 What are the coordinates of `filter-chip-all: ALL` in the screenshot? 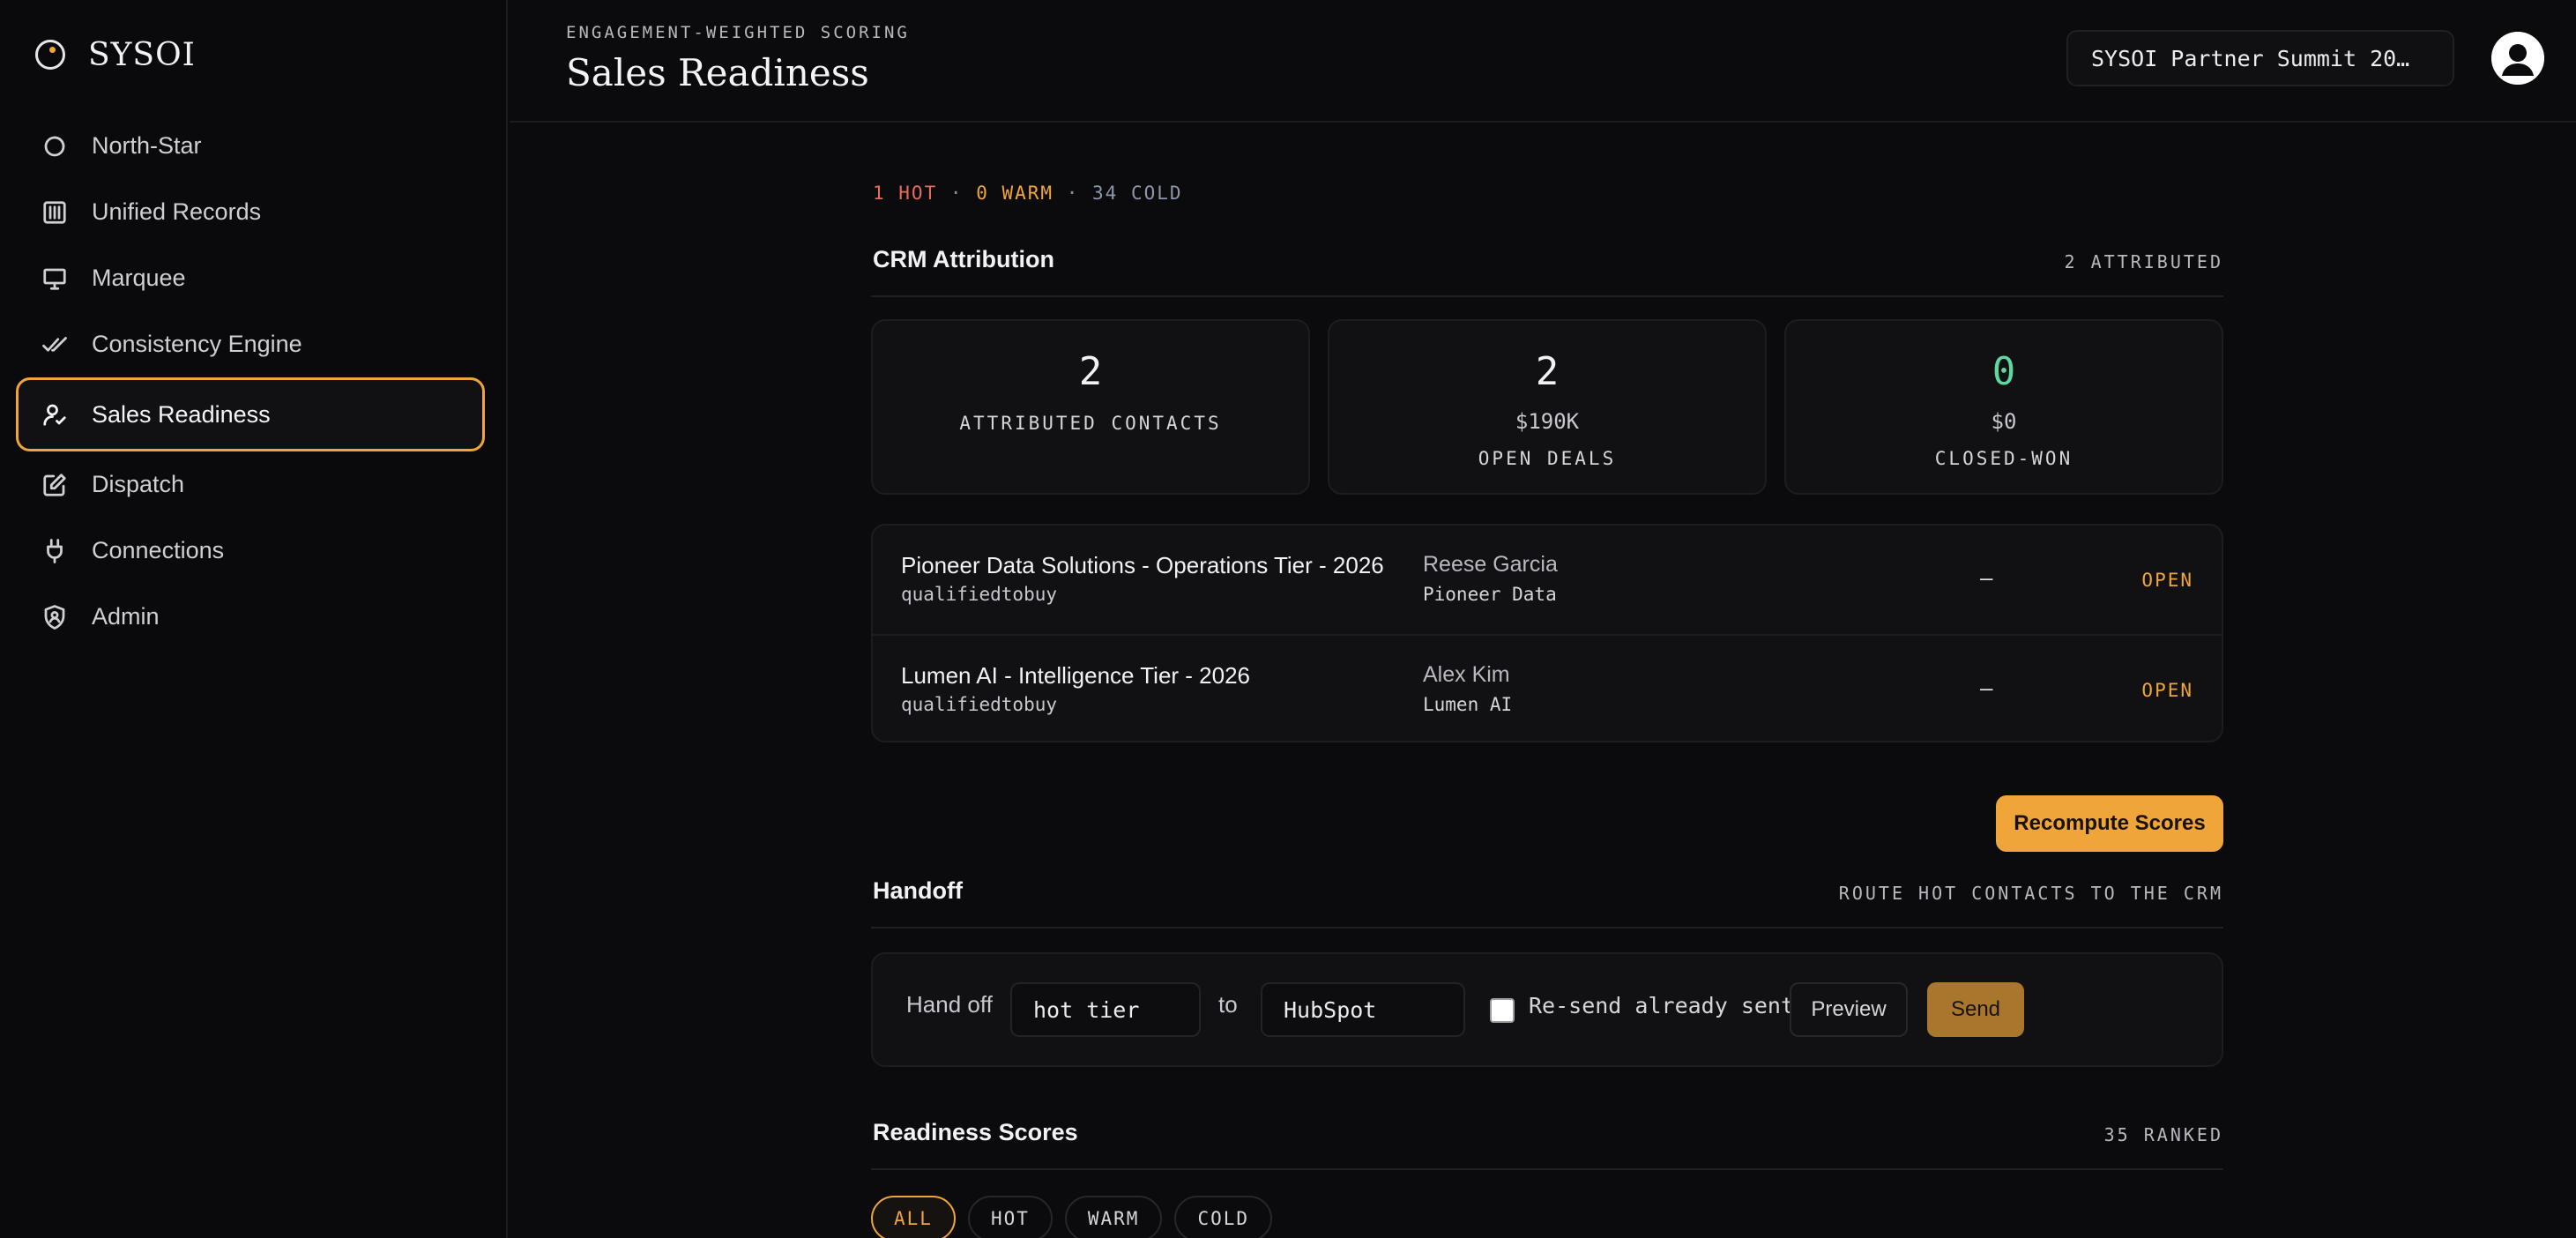 It's located at (914, 1217).